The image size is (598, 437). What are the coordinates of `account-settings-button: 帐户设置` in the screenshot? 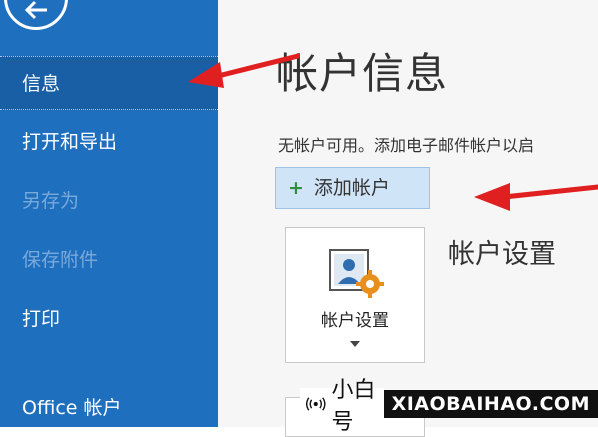 It's located at (355, 295).